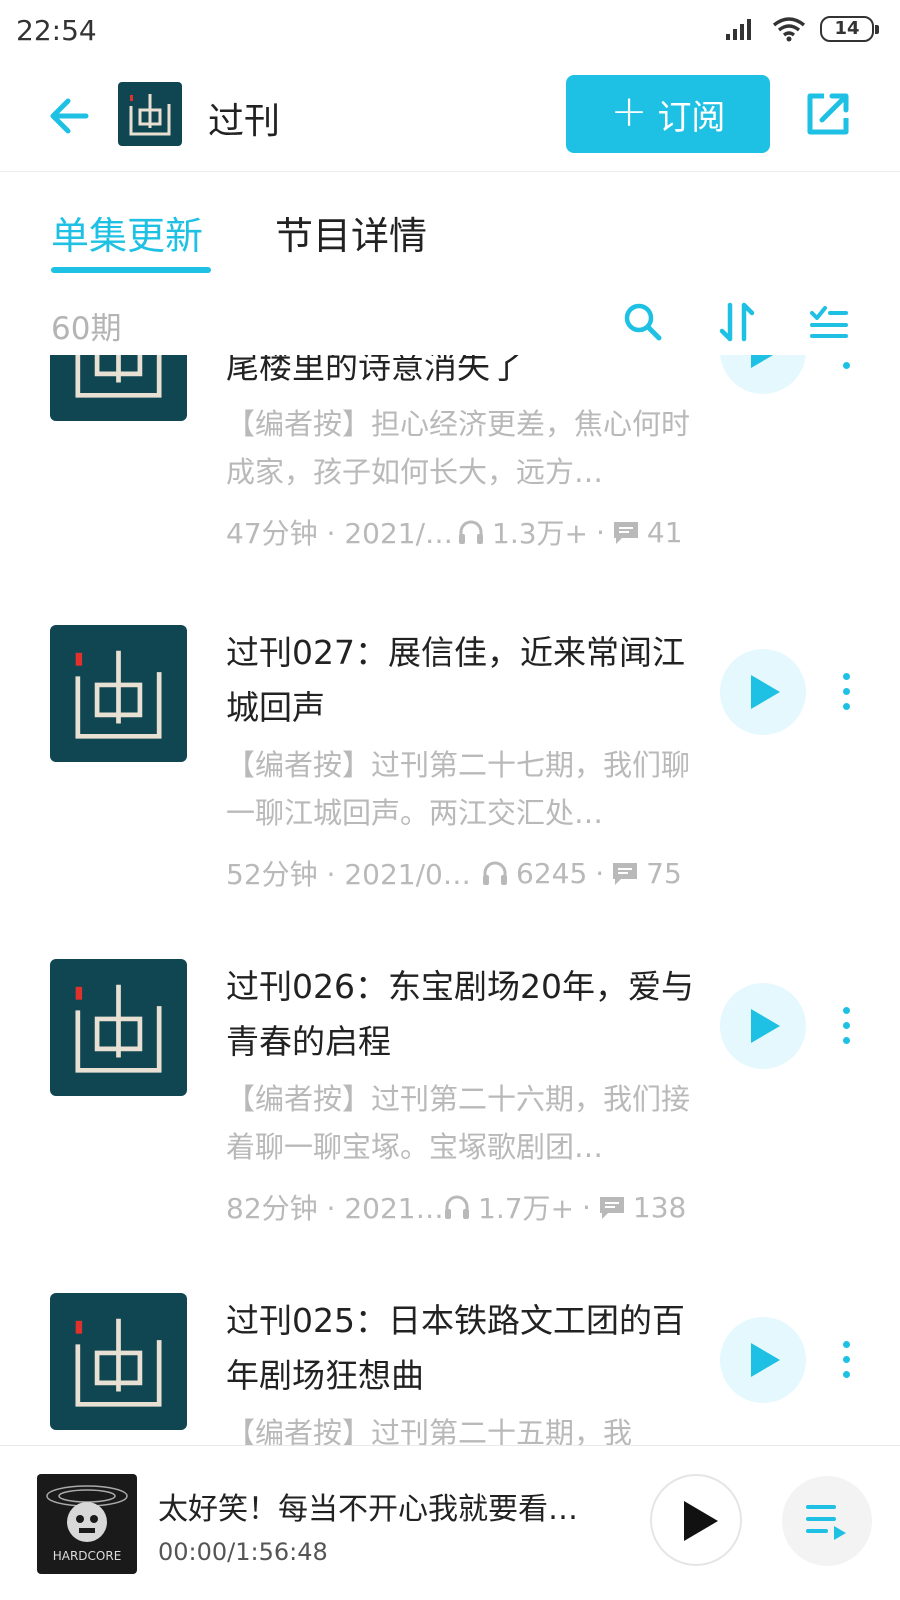 This screenshot has height=1600, width=900. I want to click on episode-plays: 1.7万+, so click(508, 1207).